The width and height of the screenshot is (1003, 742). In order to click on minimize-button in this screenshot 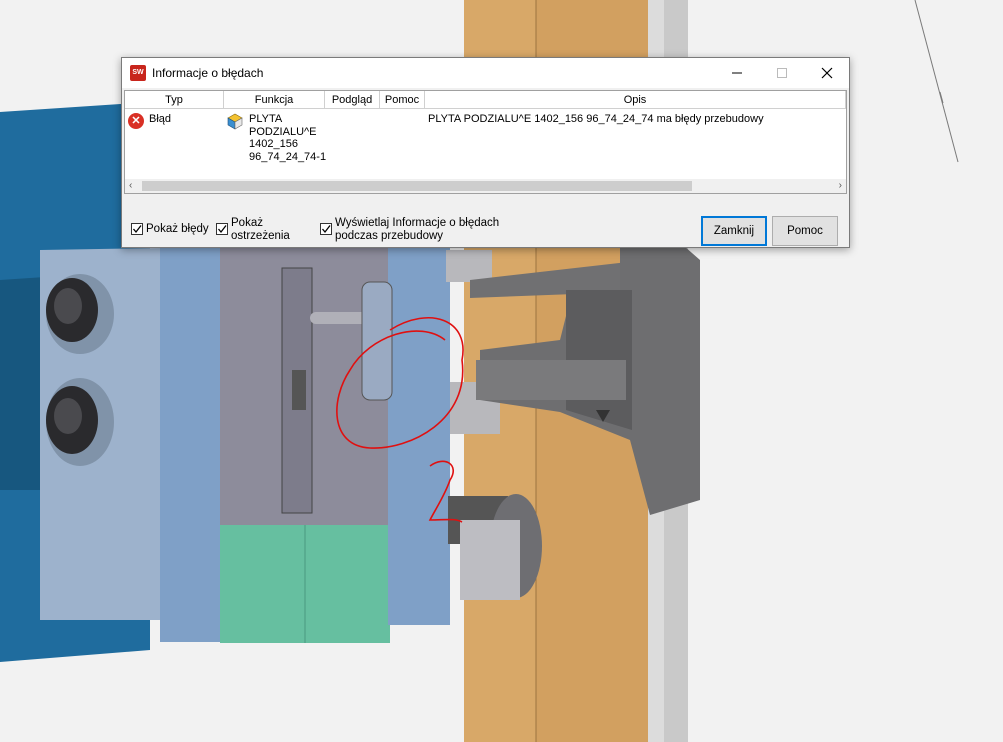, I will do `click(736, 73)`.